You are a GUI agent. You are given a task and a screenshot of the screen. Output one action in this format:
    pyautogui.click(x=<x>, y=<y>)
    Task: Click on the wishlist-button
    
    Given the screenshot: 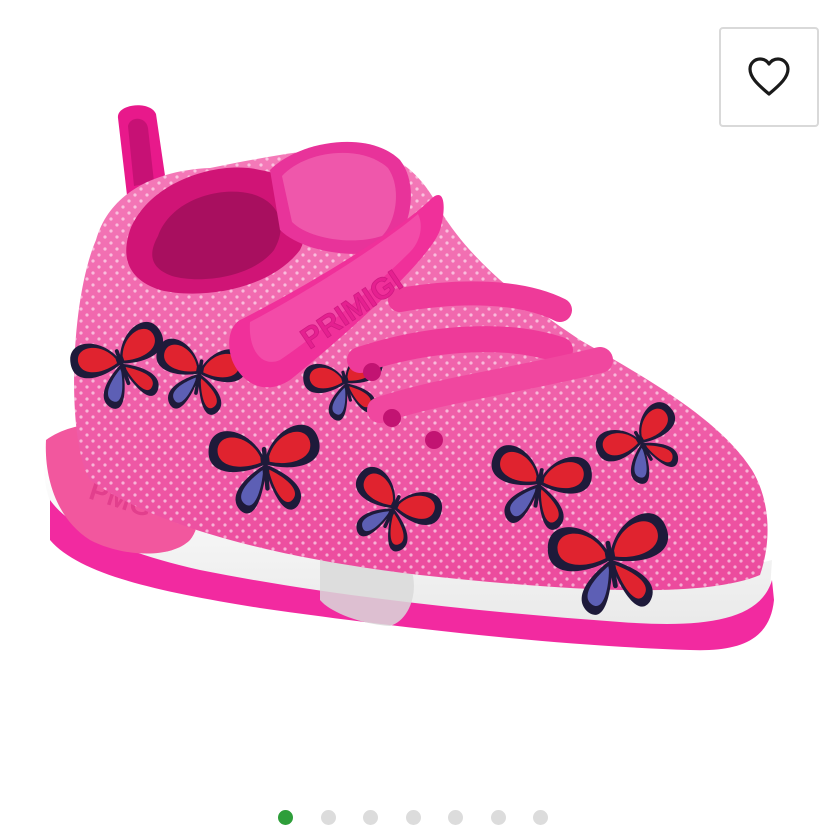 What is the action you would take?
    pyautogui.click(x=769, y=77)
    